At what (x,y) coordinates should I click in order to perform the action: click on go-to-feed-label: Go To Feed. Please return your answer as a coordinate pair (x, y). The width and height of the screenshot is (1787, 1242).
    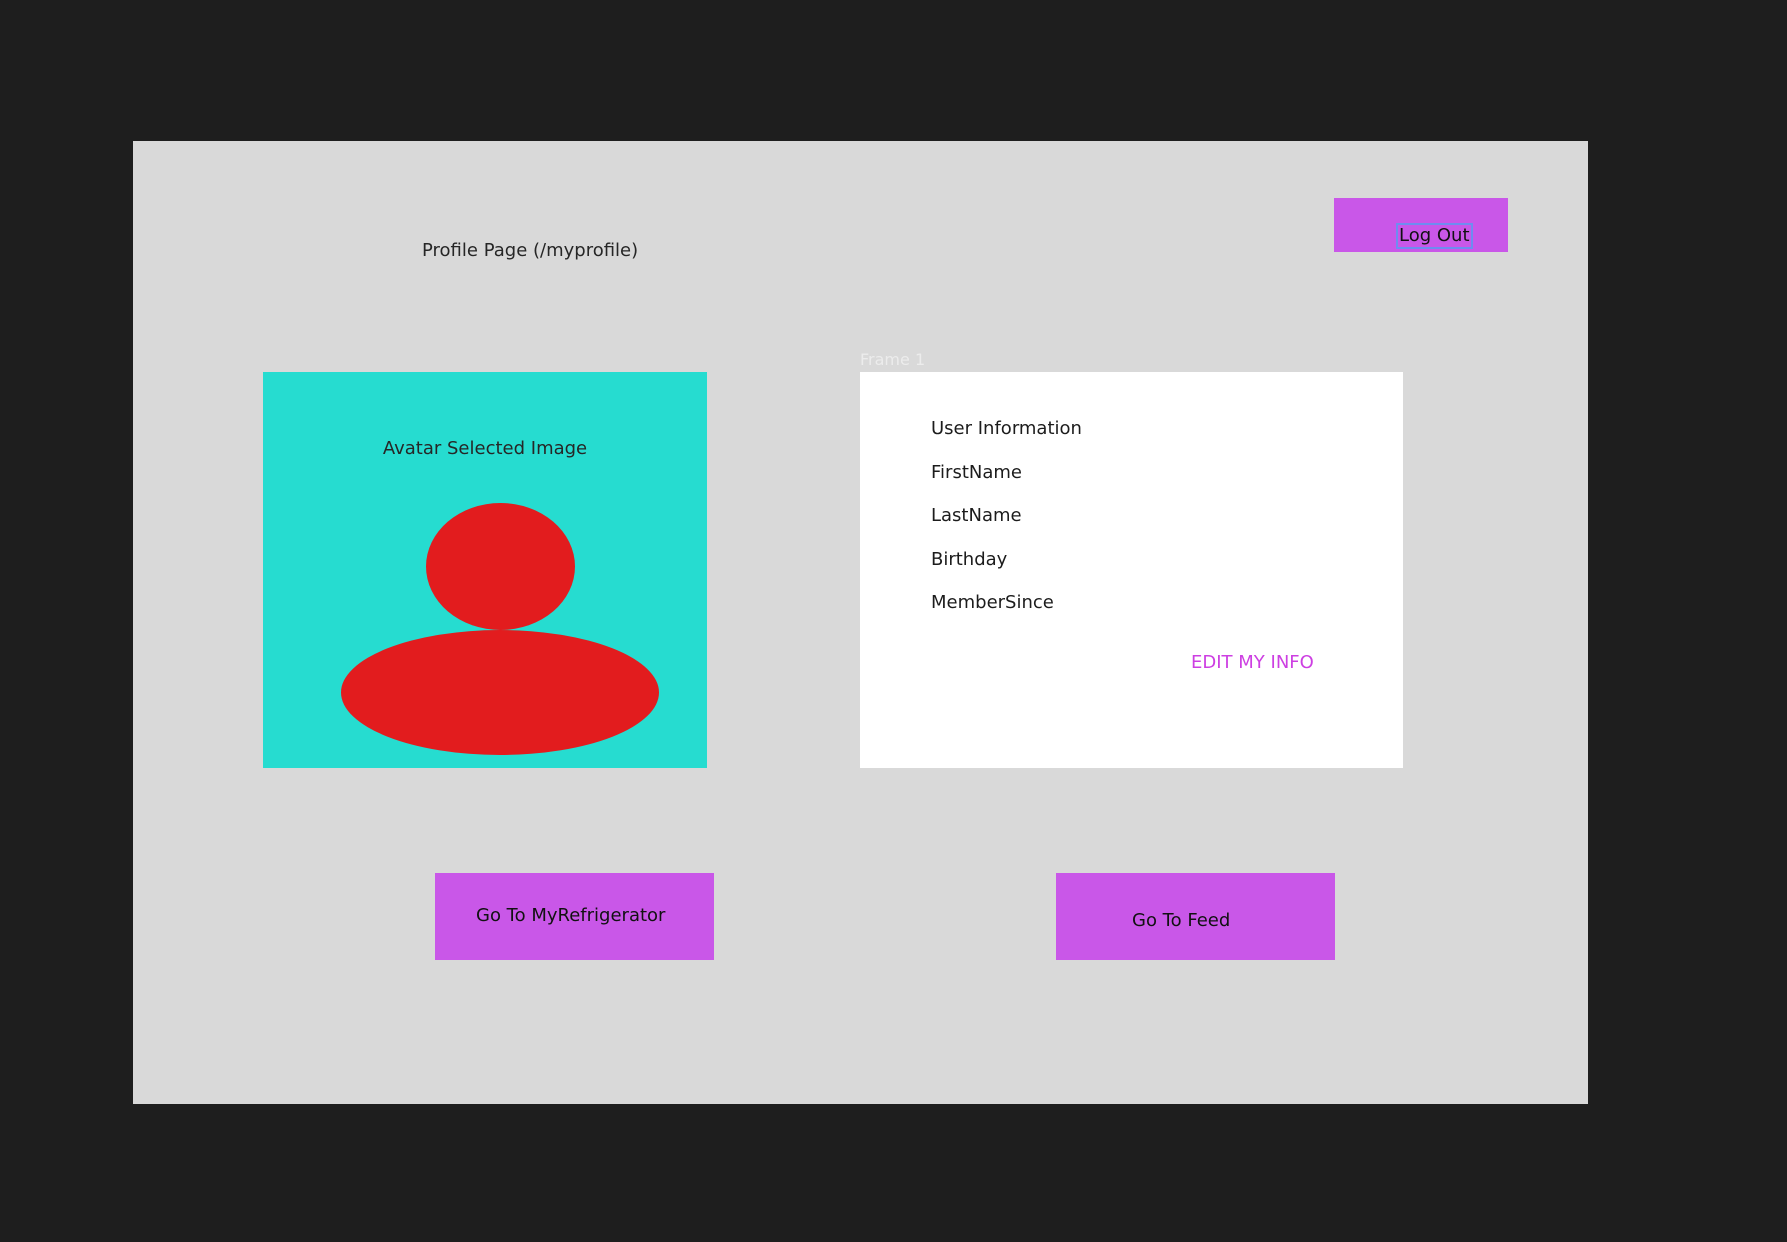
    Looking at the image, I should click on (1181, 920).